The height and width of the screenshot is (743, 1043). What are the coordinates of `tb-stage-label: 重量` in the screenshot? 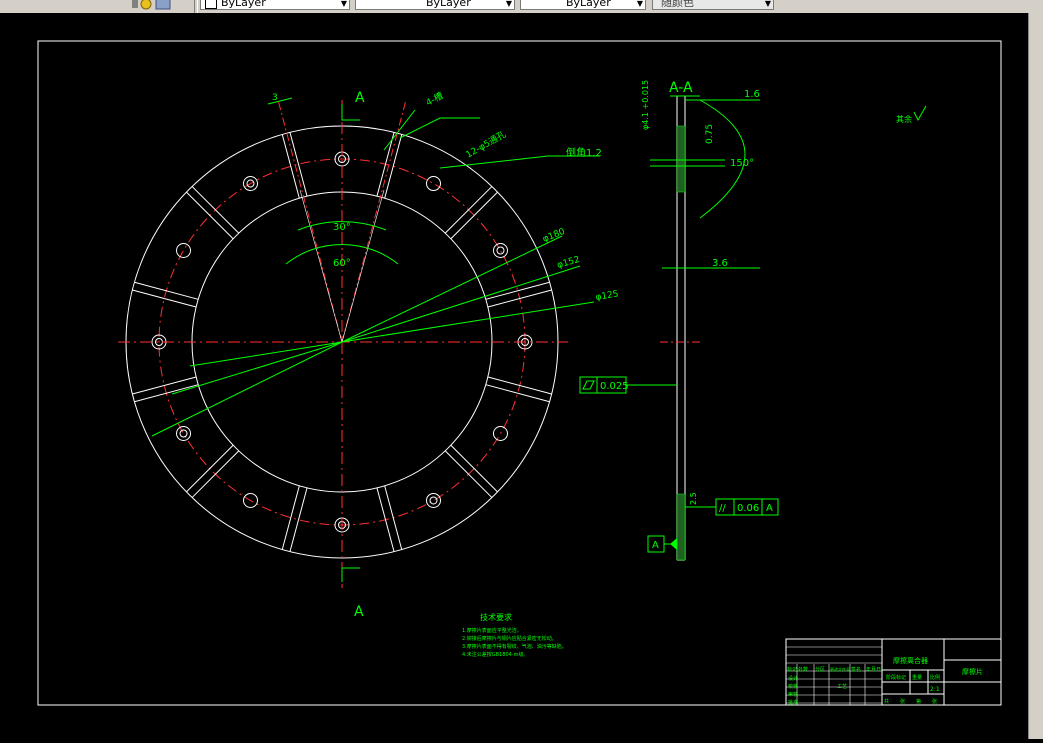 It's located at (917, 677).